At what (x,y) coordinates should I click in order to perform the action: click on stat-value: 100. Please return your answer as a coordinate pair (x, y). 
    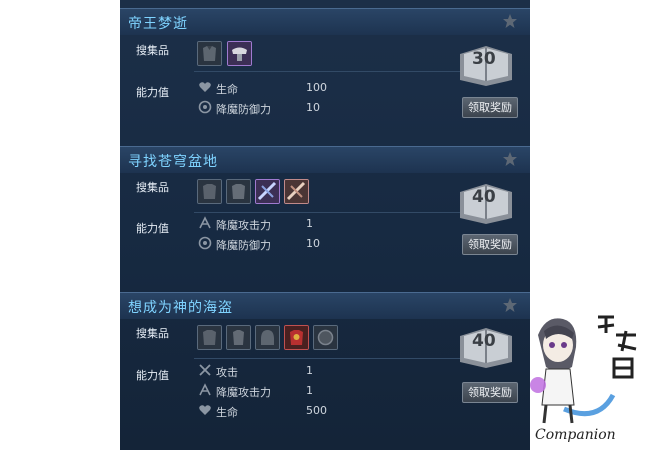
    Looking at the image, I should click on (316, 87).